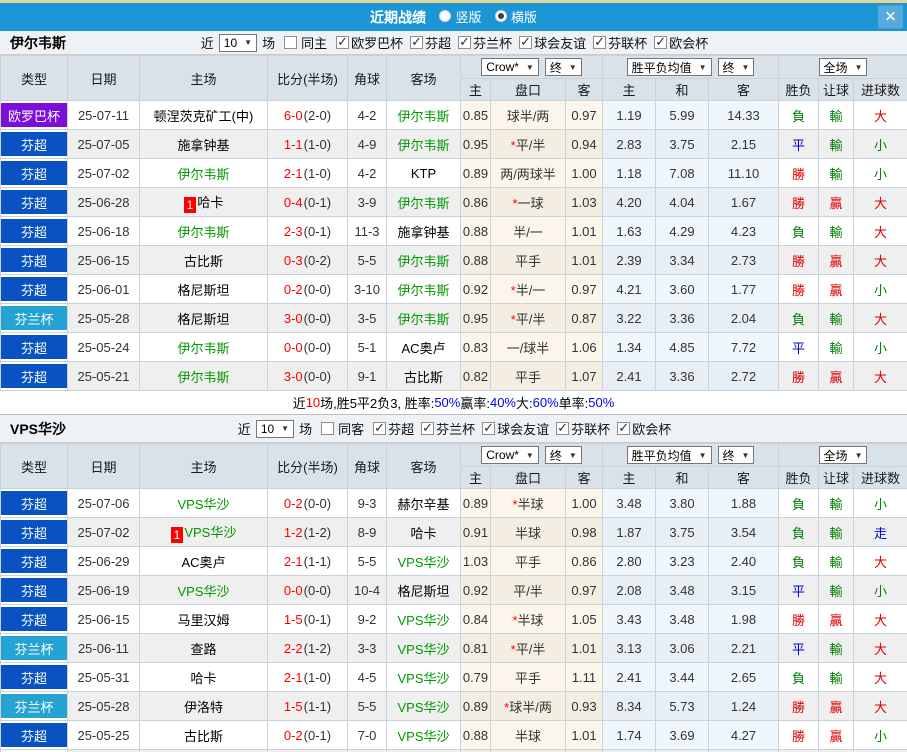 The image size is (907, 752). What do you see at coordinates (203, 466) in the screenshot?
I see `column-header: 主场` at bounding box center [203, 466].